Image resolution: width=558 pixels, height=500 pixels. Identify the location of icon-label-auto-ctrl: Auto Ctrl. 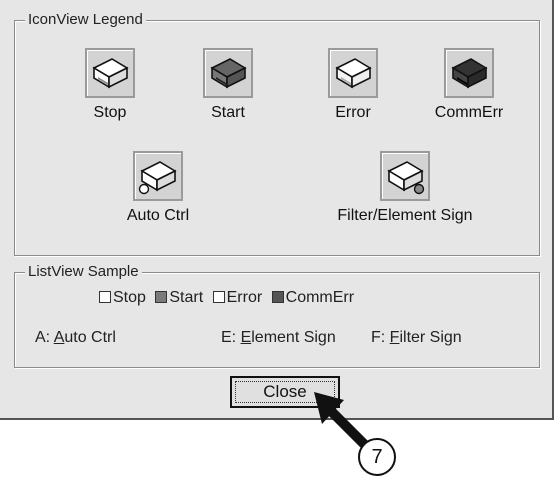
(158, 215).